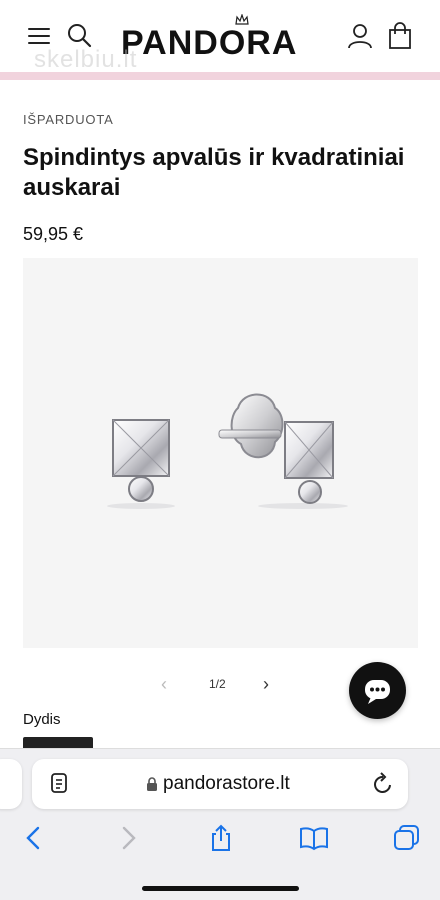 This screenshot has width=440, height=900. I want to click on promo-bar, so click(220, 76).